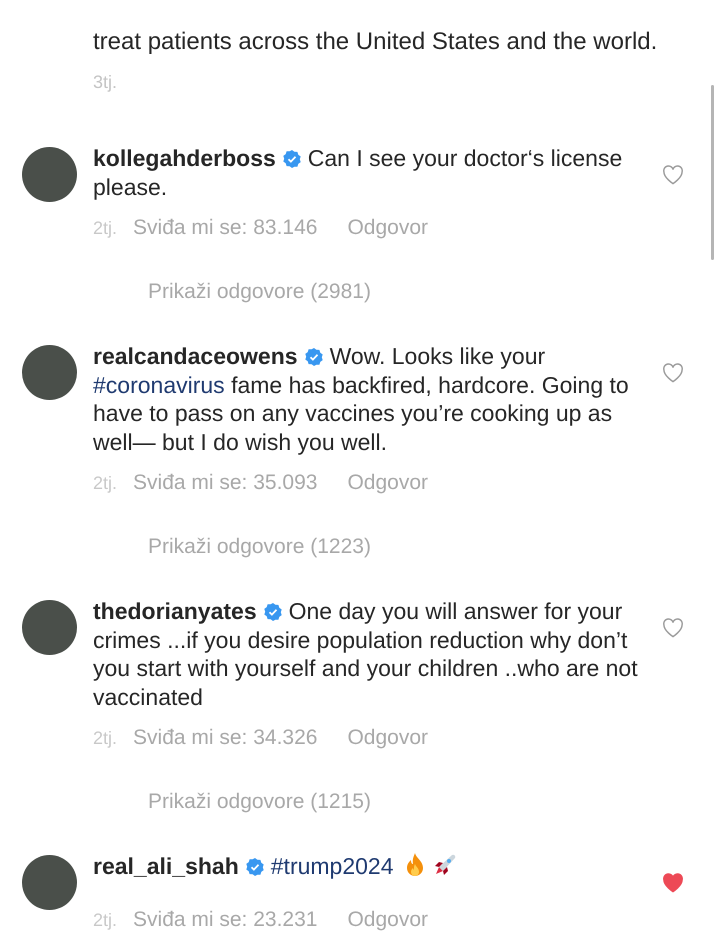 This screenshot has height=947, width=720. I want to click on comment-text: realcandaceowens Wow. Looks like your #coronavirus fame has backfired, hardcore. Going to have to pass on any vaccines you’re cooking up as well— but I do wish you well., so click(361, 399).